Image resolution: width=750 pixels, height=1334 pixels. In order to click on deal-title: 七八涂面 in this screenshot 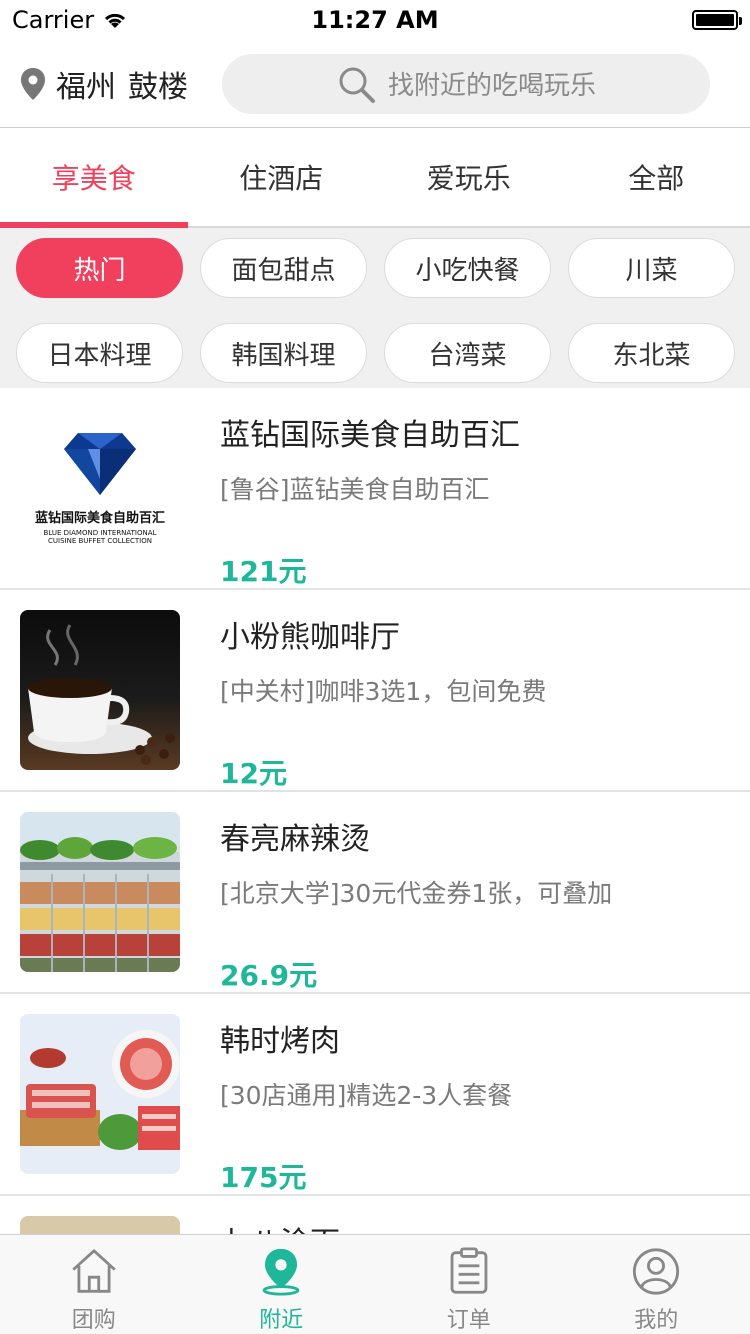, I will do `click(280, 1226)`.